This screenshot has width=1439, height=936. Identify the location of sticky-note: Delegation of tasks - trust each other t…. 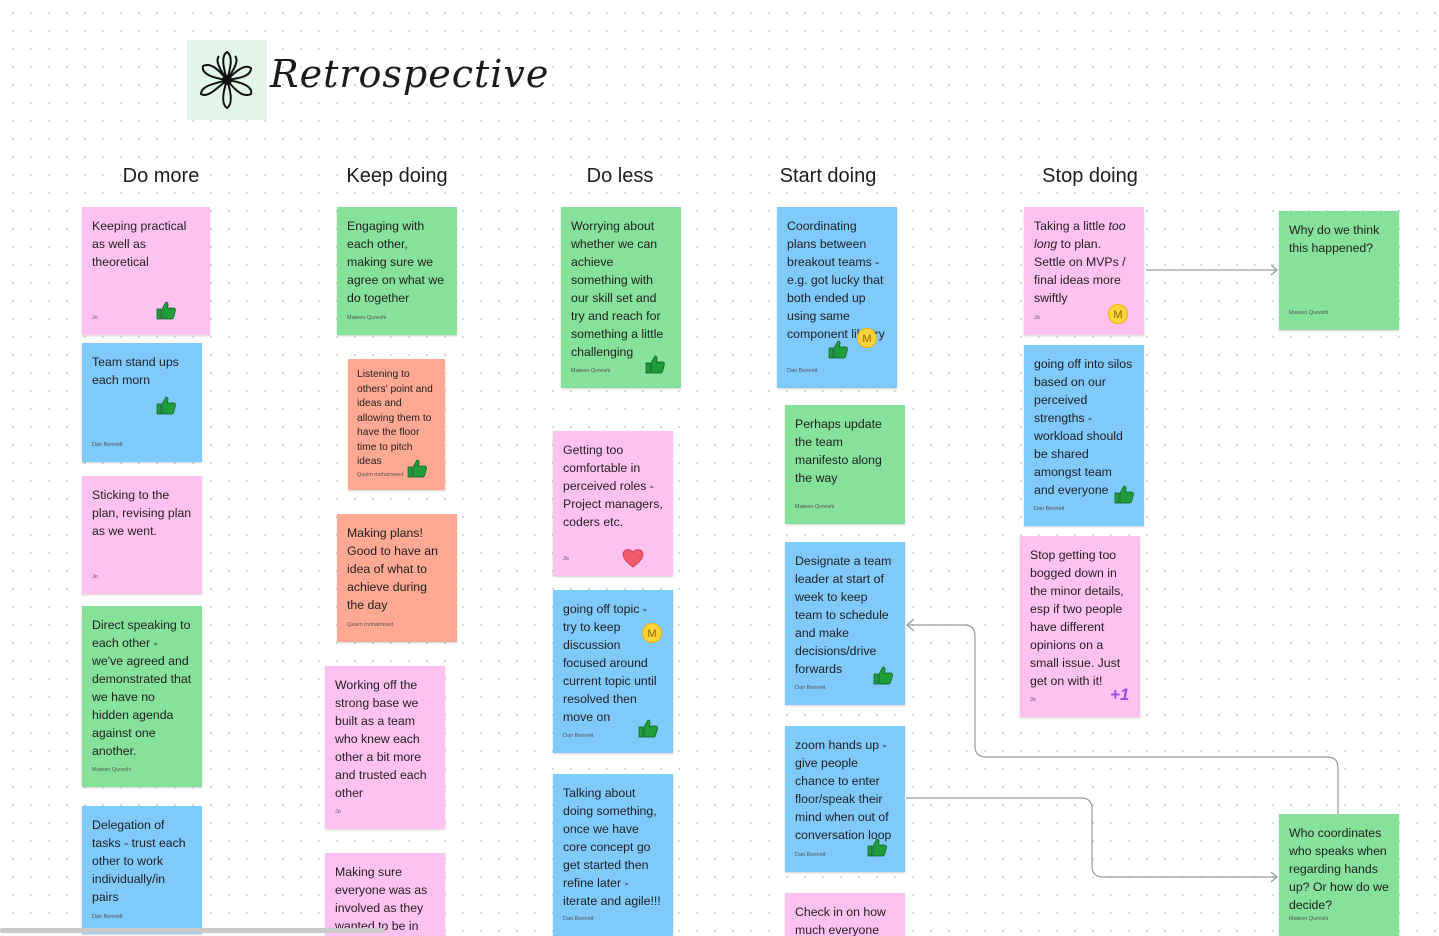
(142, 870).